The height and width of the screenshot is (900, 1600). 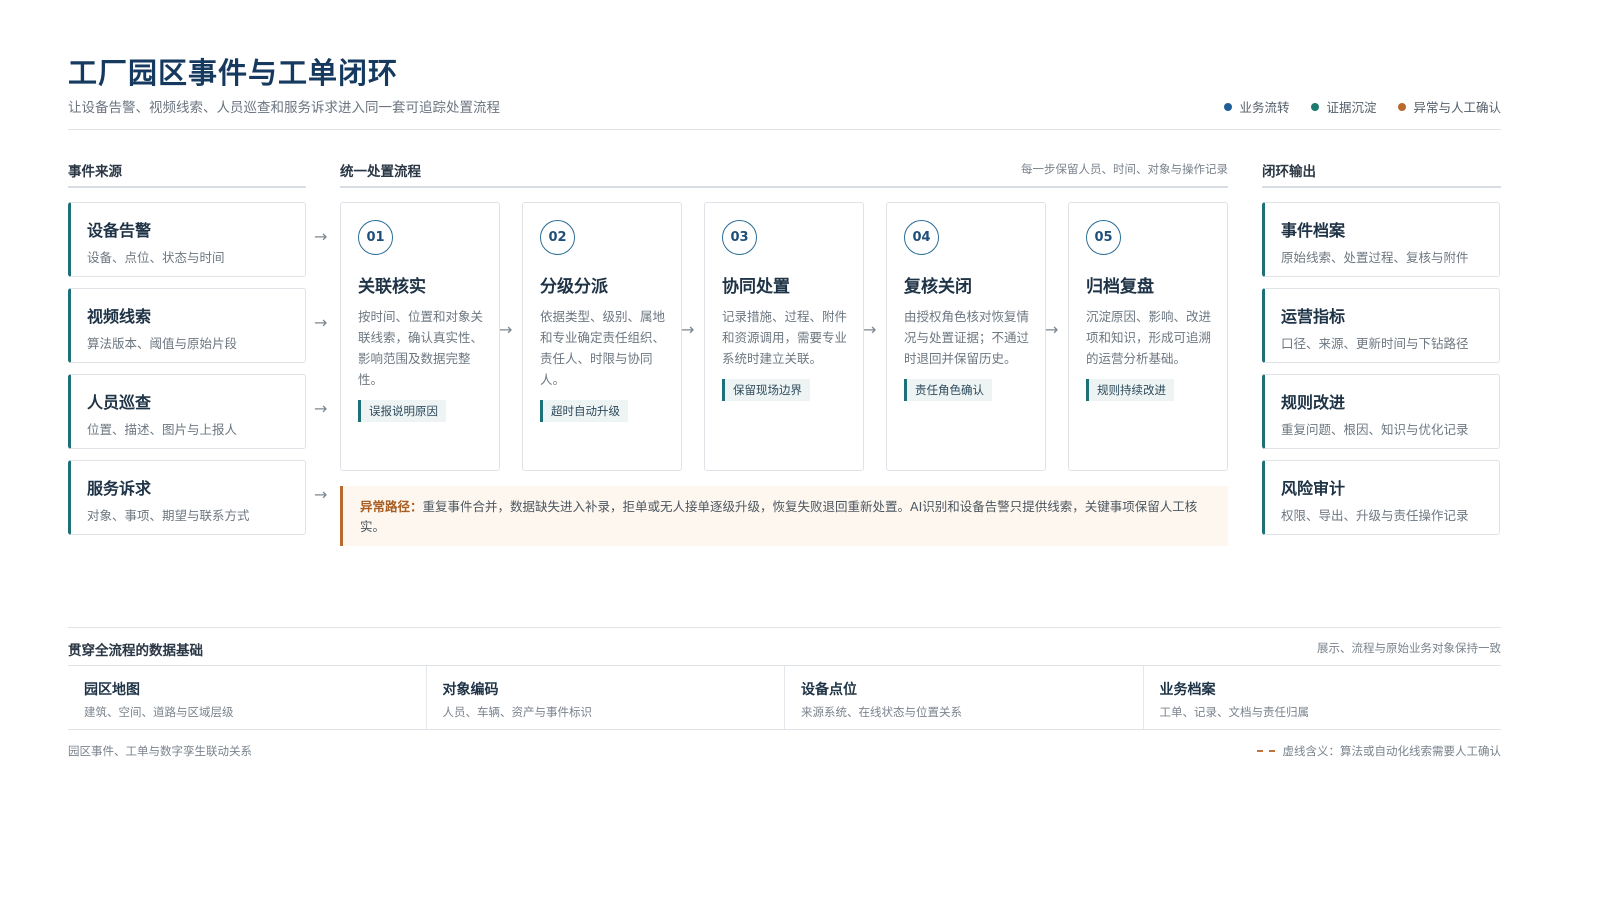 I want to click on step-title: 分级分派, so click(x=574, y=287).